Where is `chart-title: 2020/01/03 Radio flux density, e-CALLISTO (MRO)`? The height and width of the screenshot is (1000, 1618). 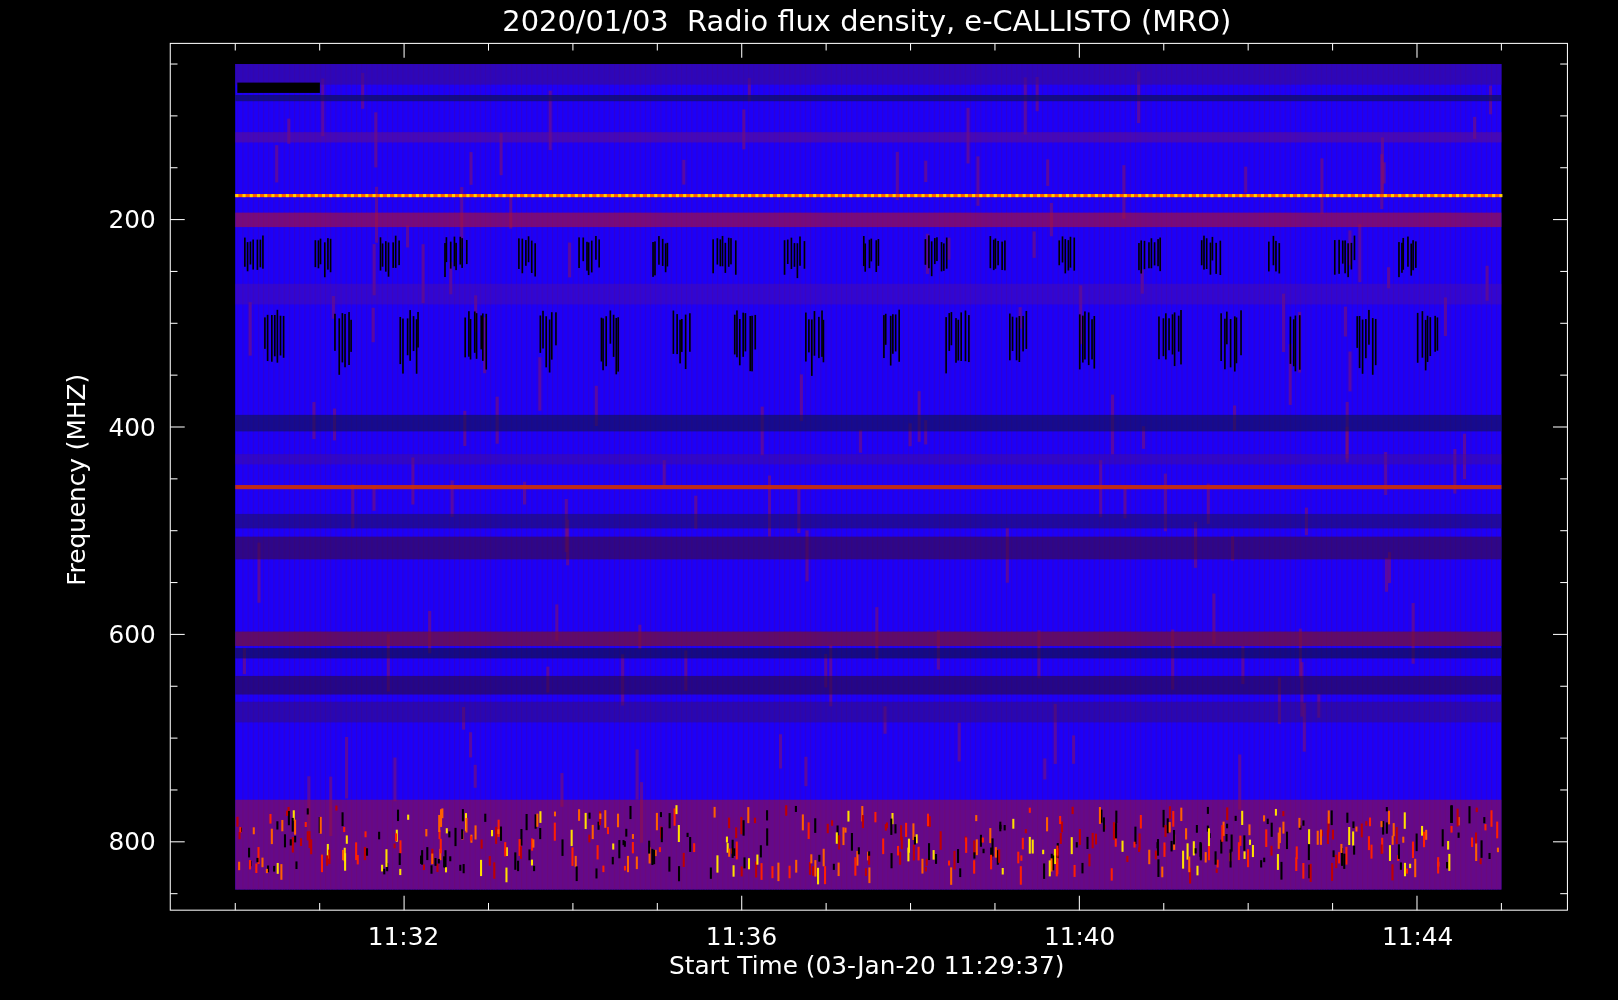 chart-title: 2020/01/03 Radio flux density, e-CALLISTO (MRO) is located at coordinates (867, 21).